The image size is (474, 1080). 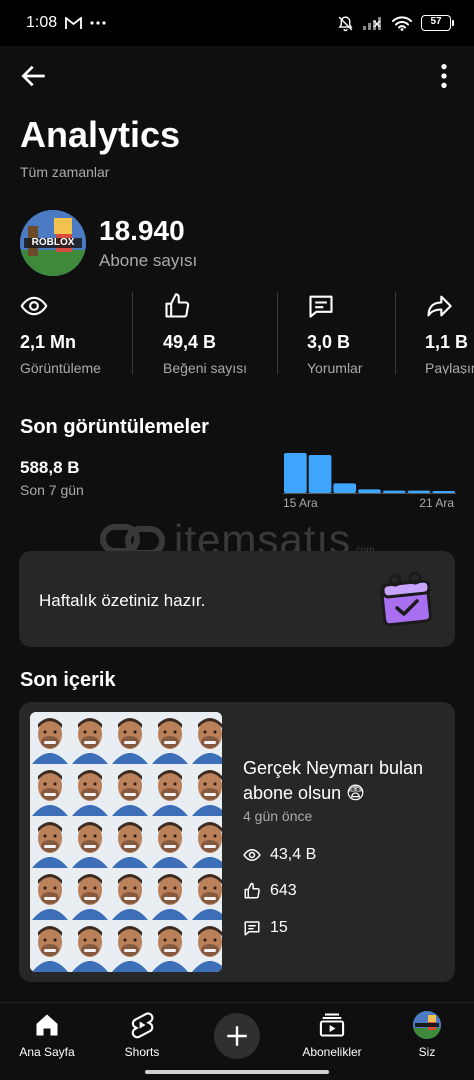 I want to click on wifi-icon, so click(x=402, y=23).